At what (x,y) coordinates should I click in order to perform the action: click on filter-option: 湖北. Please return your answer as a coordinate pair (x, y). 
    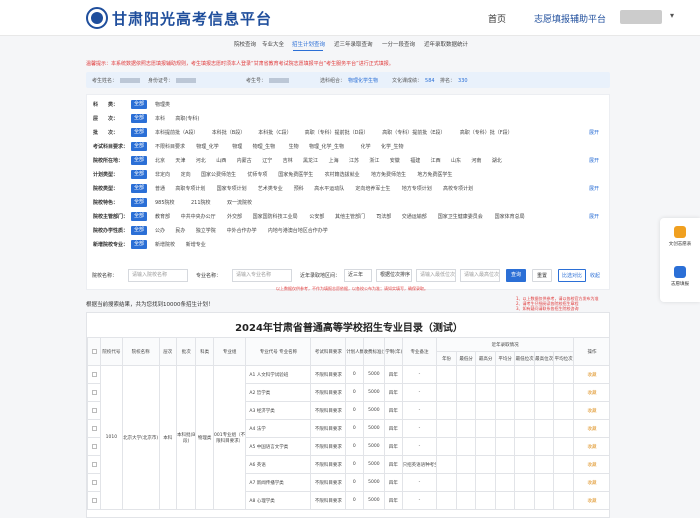
    Looking at the image, I should click on (497, 160).